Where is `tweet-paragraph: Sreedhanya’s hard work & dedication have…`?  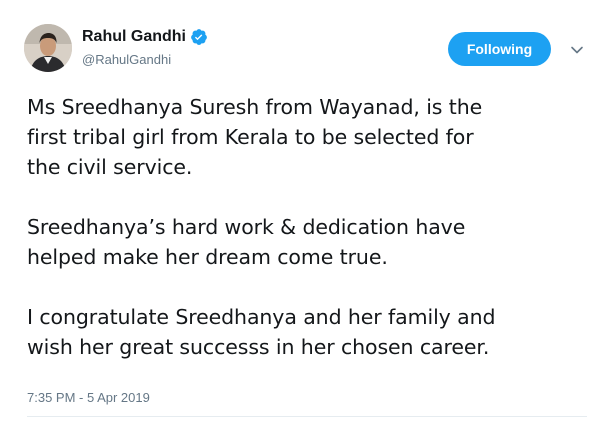
tweet-paragraph: Sreedhanya’s hard work & dedication have… is located at coordinates (246, 242).